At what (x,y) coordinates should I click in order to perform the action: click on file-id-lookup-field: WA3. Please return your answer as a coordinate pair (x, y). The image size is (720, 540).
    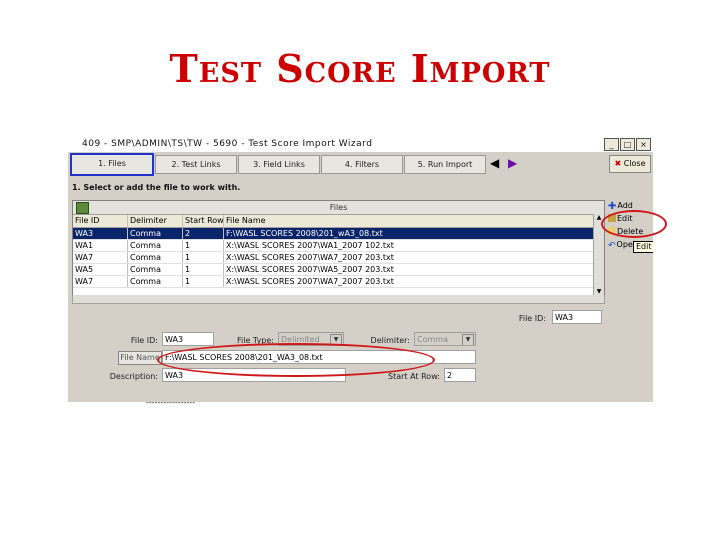
    Looking at the image, I should click on (577, 317).